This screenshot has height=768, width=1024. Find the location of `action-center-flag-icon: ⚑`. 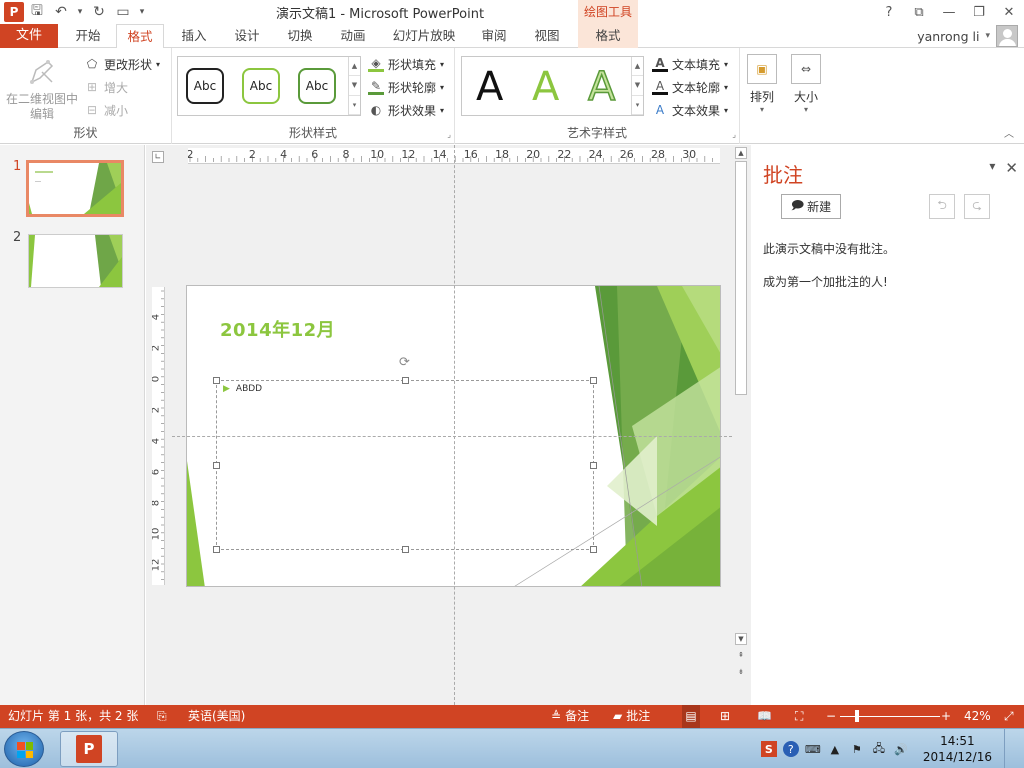

action-center-flag-icon: ⚑ is located at coordinates (857, 749).